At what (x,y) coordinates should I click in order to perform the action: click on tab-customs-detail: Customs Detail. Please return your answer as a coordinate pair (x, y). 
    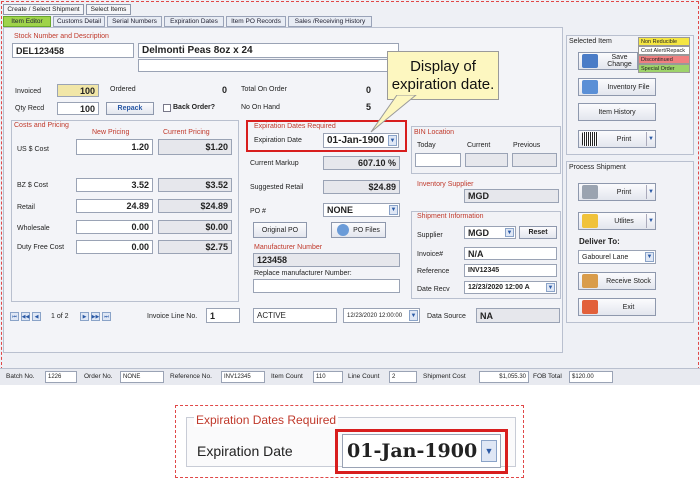
    Looking at the image, I should click on (79, 21).